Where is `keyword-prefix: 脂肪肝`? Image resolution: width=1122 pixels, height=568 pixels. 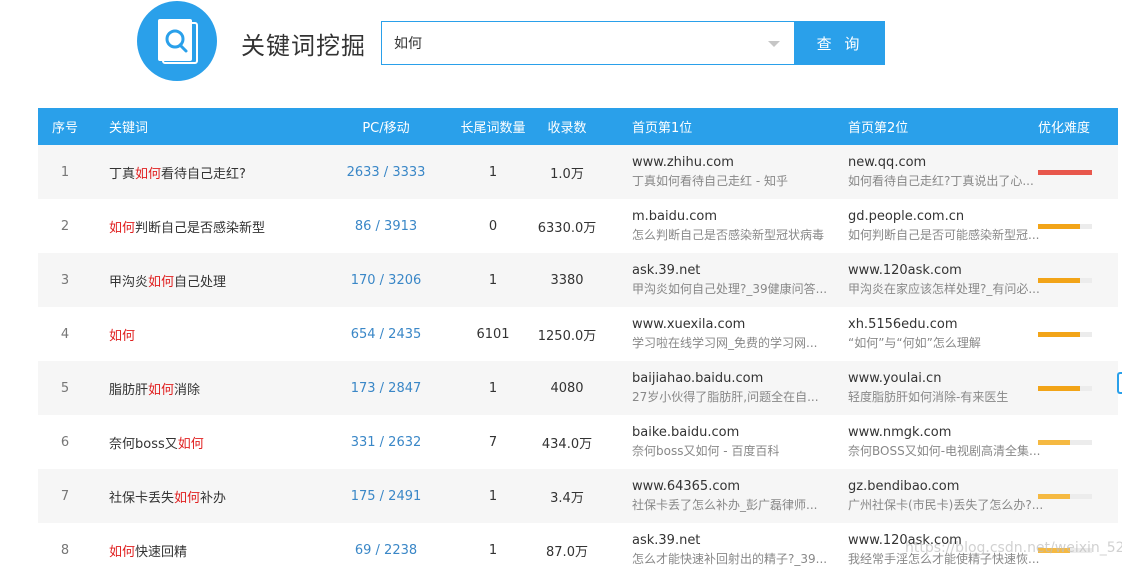
keyword-prefix: 脂肪肝 is located at coordinates (129, 390).